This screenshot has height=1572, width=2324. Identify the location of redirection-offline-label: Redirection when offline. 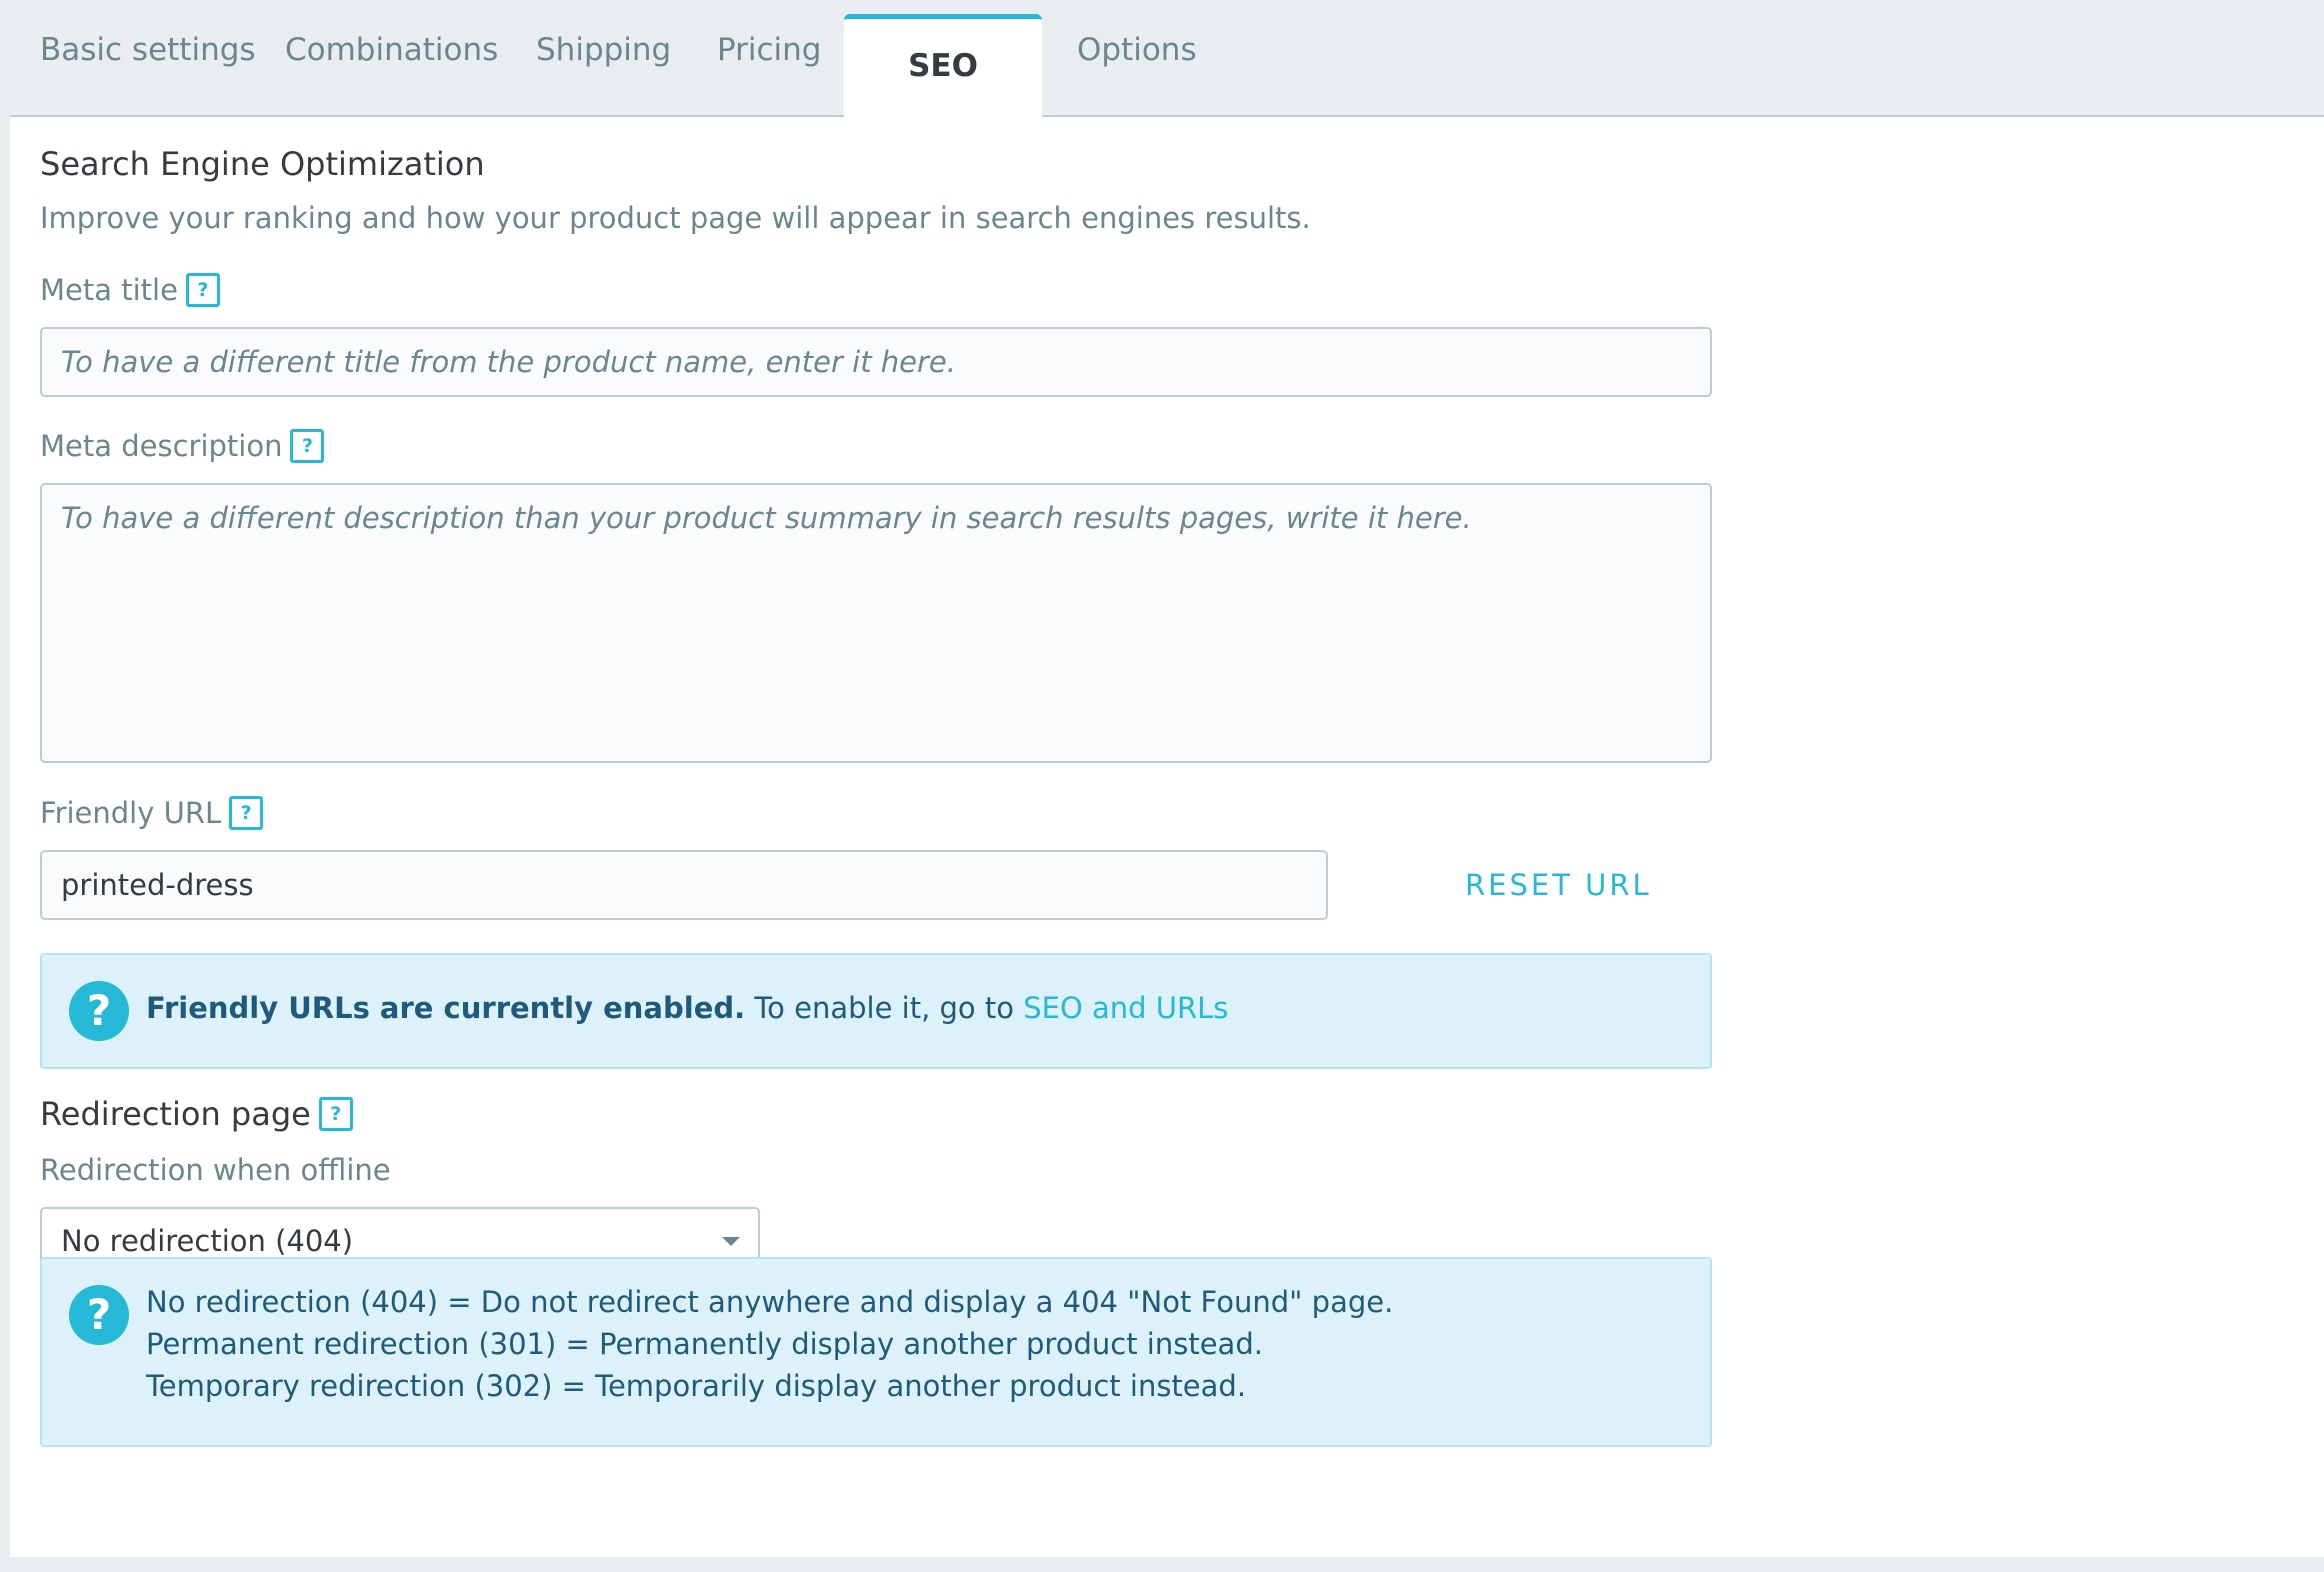
(215, 1170).